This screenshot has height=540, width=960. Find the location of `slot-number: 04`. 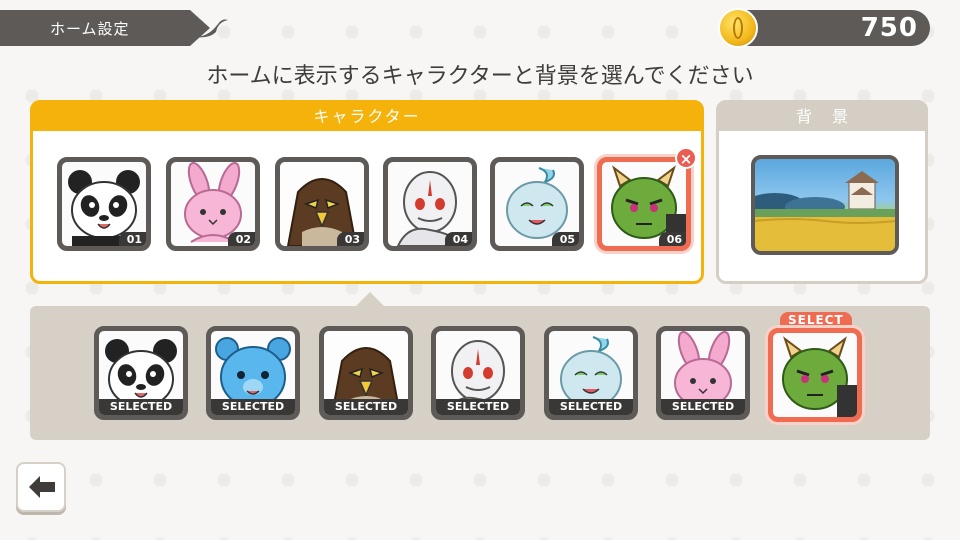

slot-number: 04 is located at coordinates (458, 239).